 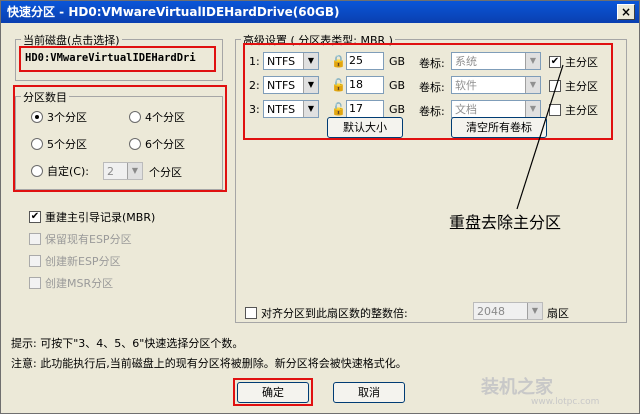 I want to click on radio-custom: 自定(C):, so click(x=60, y=171).